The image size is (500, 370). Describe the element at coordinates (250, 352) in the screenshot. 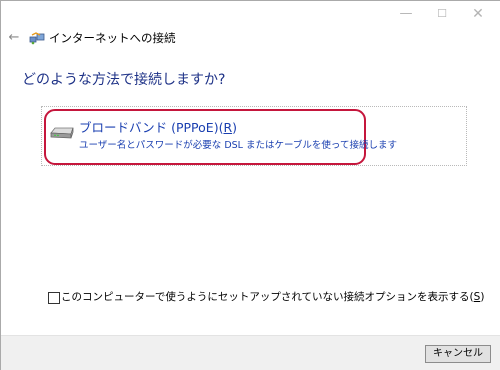

I see `footer-bar: キャンセル` at that location.